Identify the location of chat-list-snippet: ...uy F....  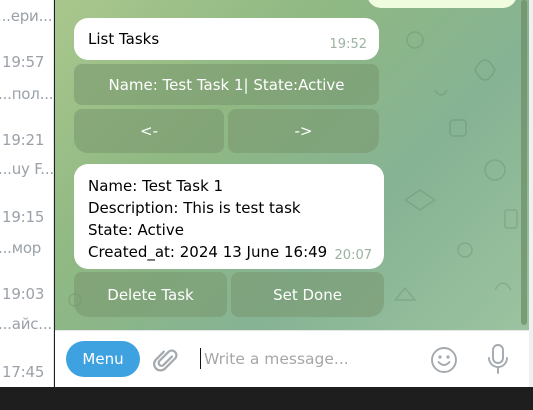
(26, 169).